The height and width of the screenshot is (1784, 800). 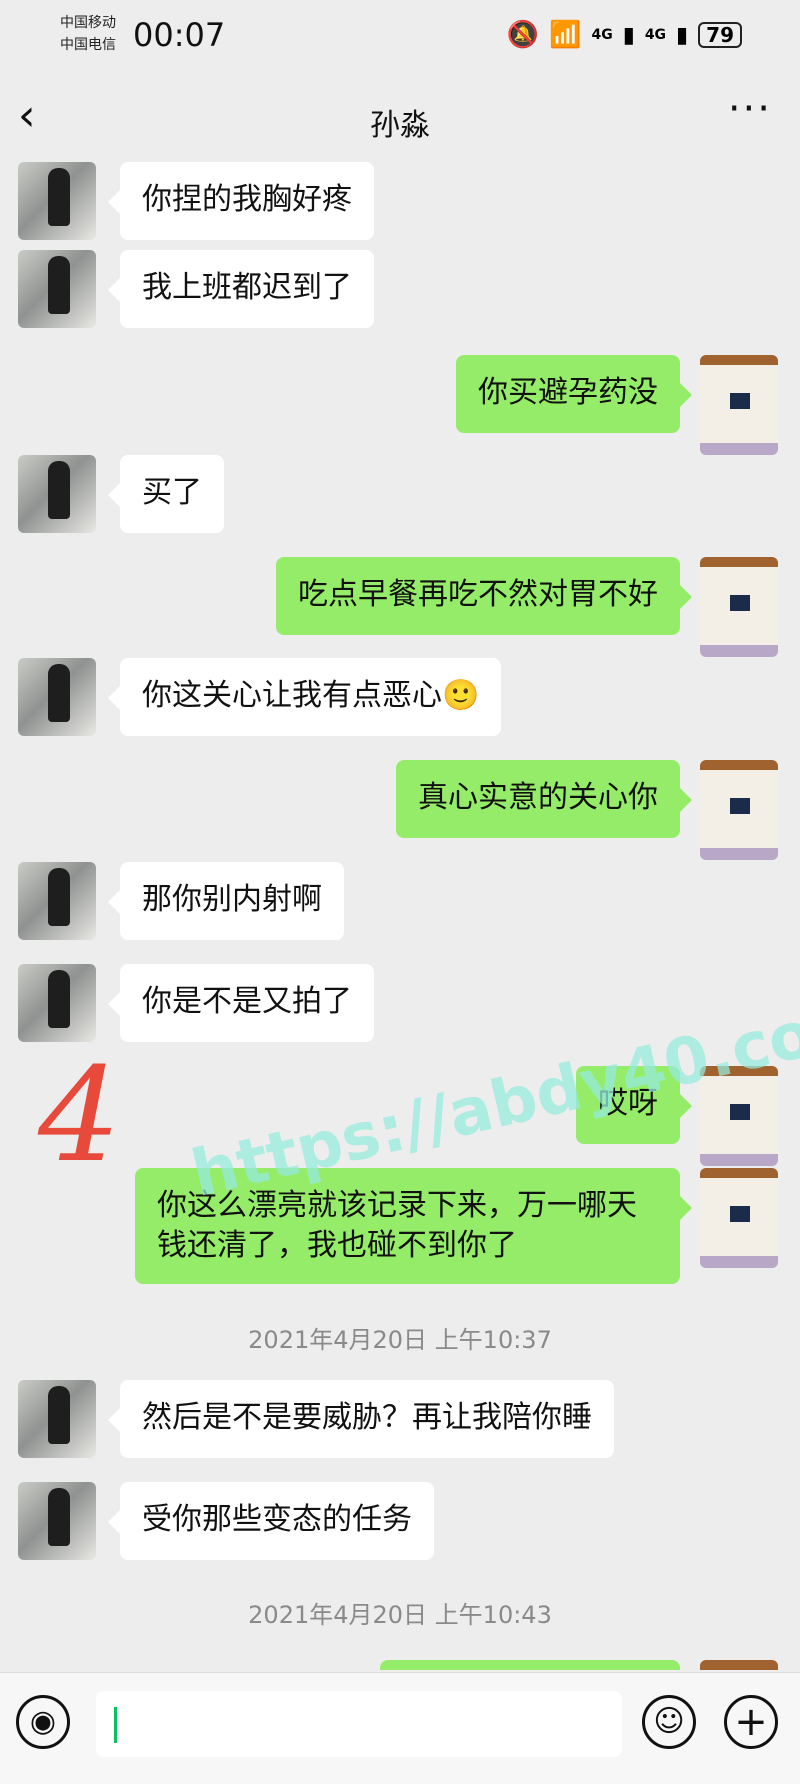 I want to click on message-input, so click(x=359, y=1724).